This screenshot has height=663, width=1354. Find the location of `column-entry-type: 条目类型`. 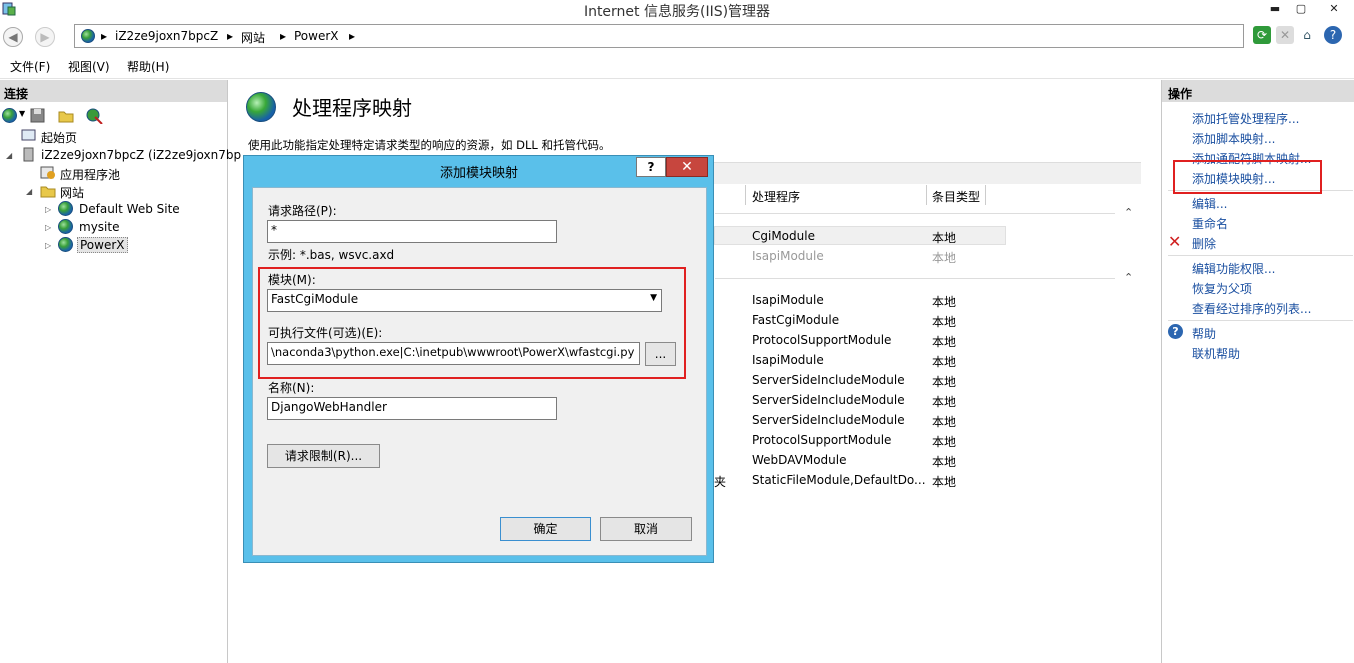

column-entry-type: 条目类型 is located at coordinates (956, 196).